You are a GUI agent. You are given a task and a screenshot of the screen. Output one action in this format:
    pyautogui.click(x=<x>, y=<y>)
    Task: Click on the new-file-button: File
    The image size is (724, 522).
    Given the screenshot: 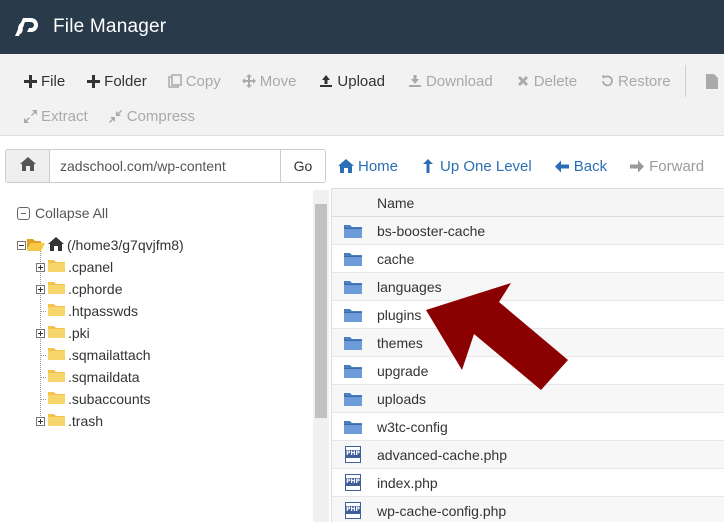 What is the action you would take?
    pyautogui.click(x=43, y=81)
    